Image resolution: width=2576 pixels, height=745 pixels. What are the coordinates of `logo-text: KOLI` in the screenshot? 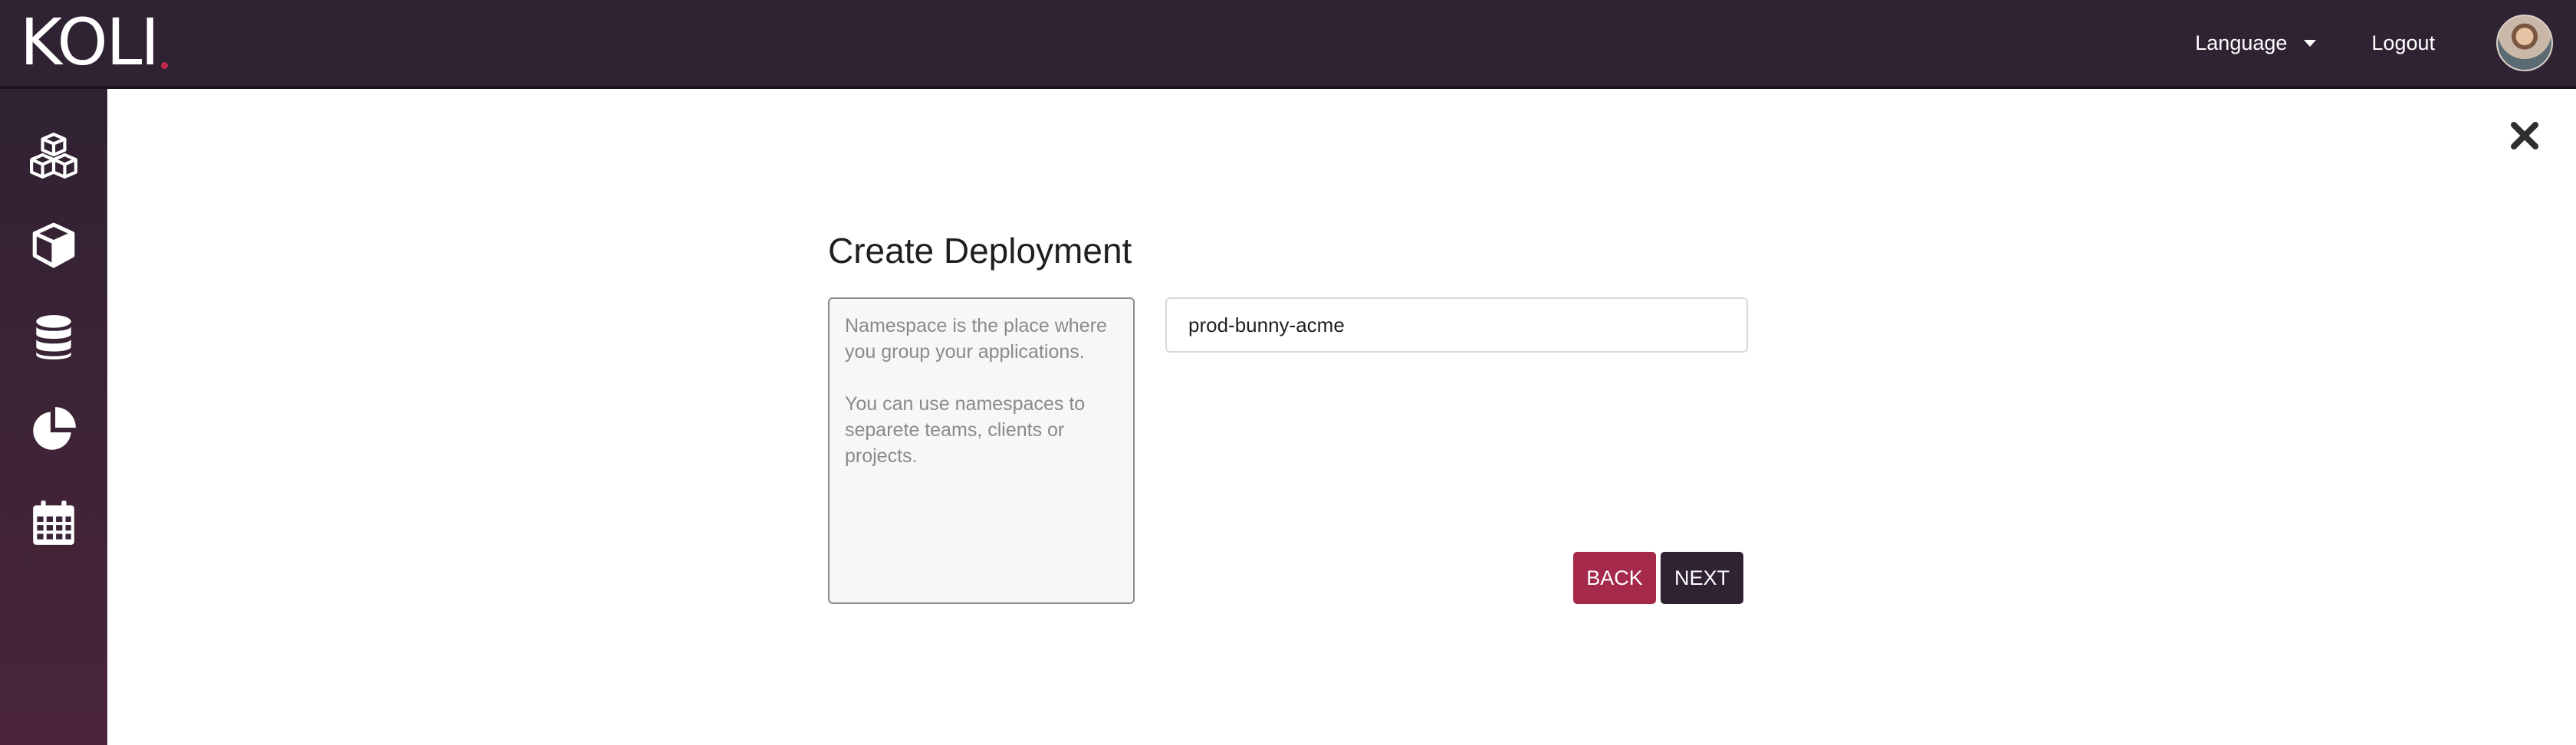 It's located at (89, 42).